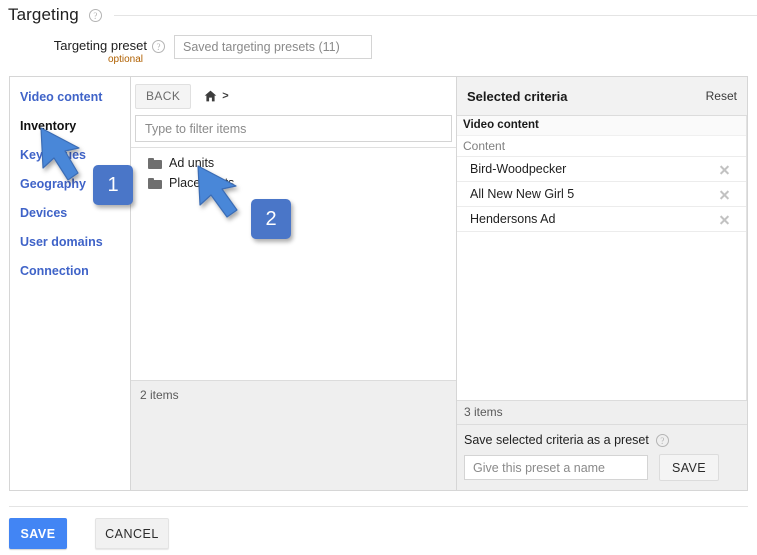  I want to click on selected-criteria-label: All New New Girl 5, so click(522, 194).